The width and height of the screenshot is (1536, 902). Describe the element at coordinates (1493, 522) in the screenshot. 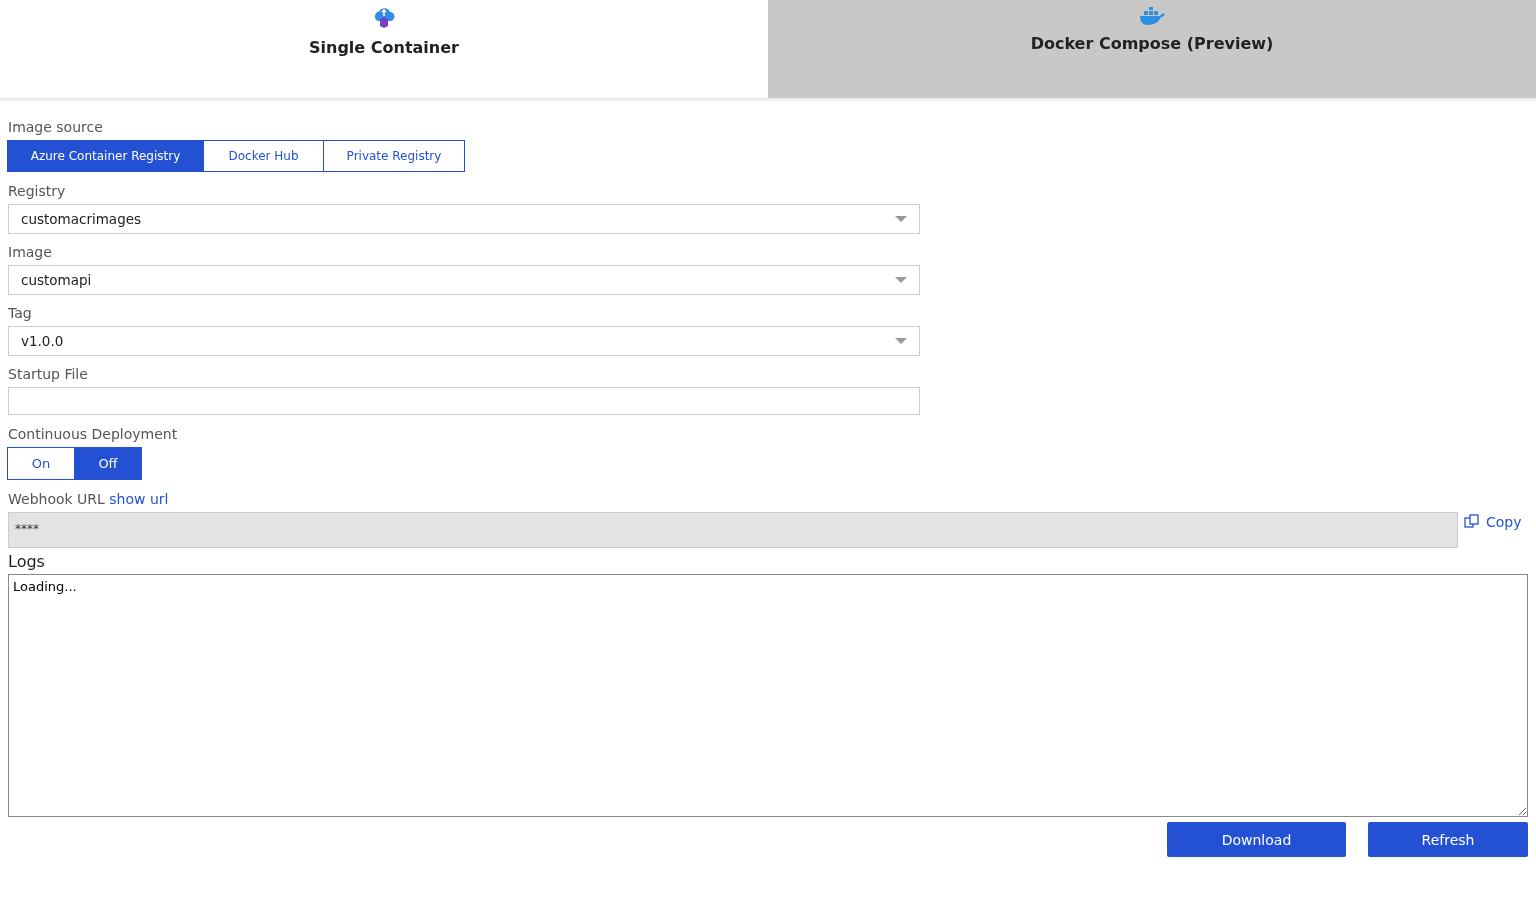

I see `copy-button: Copy` at that location.